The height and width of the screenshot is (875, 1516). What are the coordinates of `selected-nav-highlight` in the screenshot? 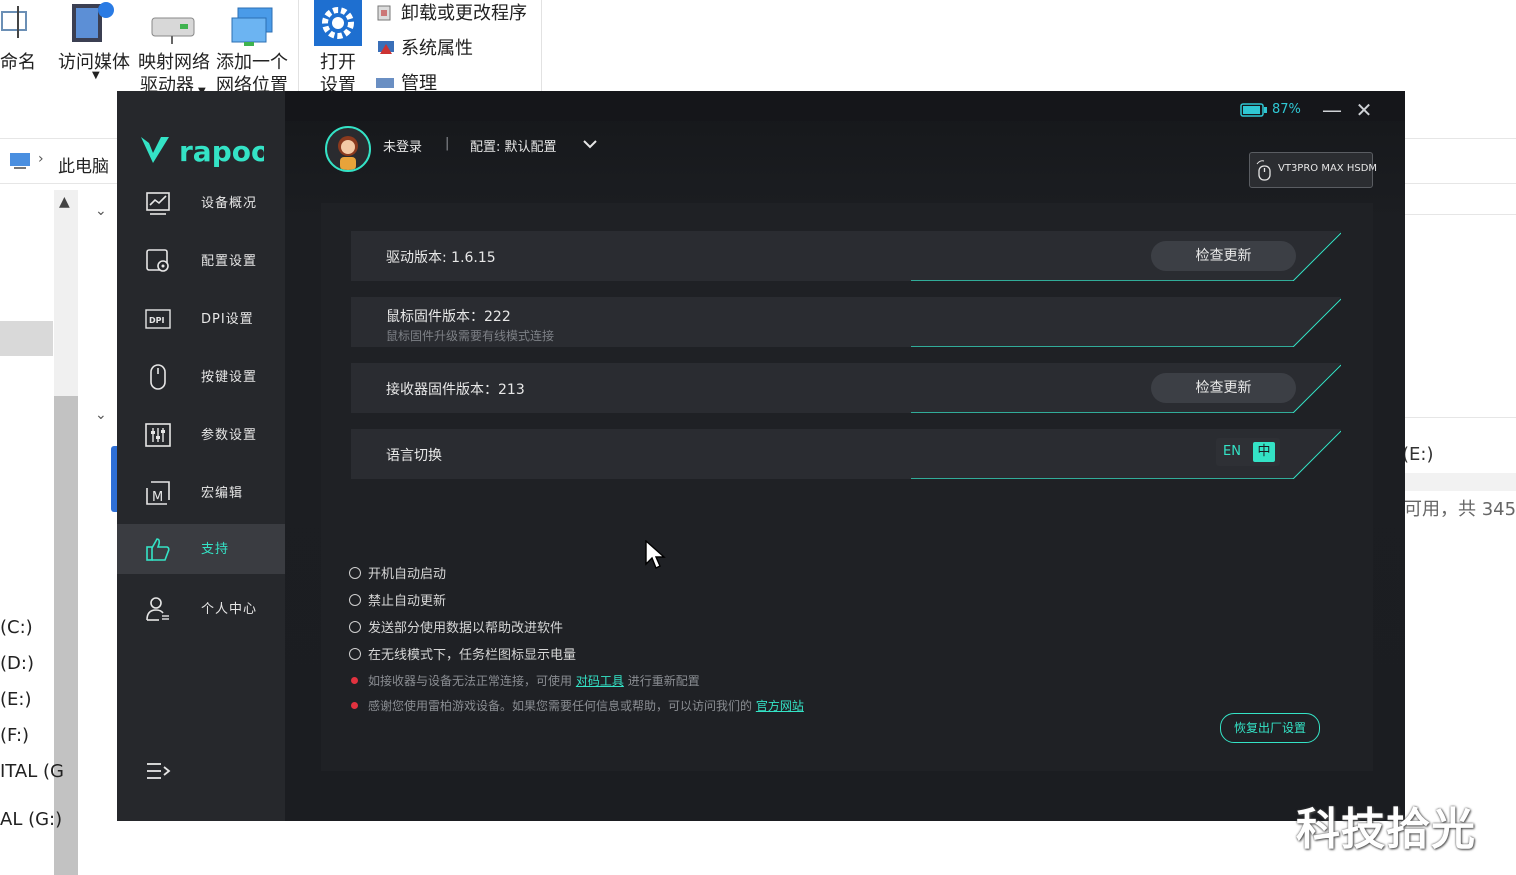 It's located at (26, 338).